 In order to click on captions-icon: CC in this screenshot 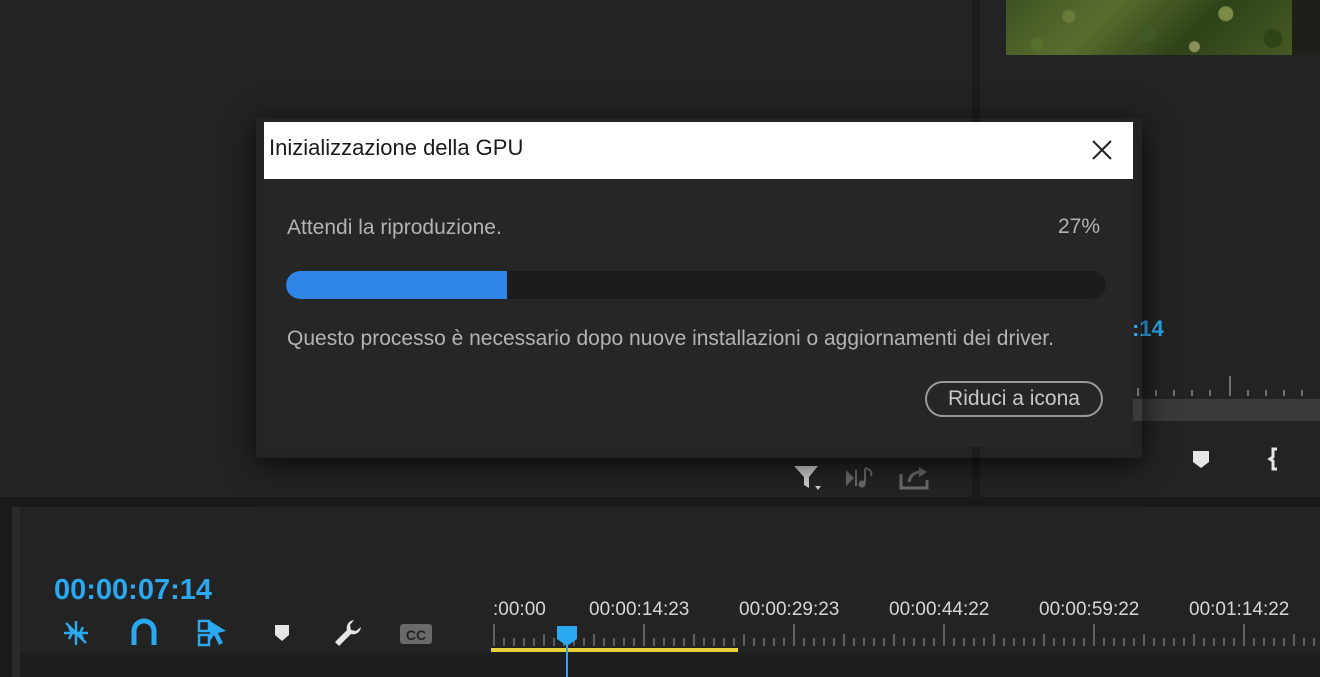, I will do `click(415, 633)`.